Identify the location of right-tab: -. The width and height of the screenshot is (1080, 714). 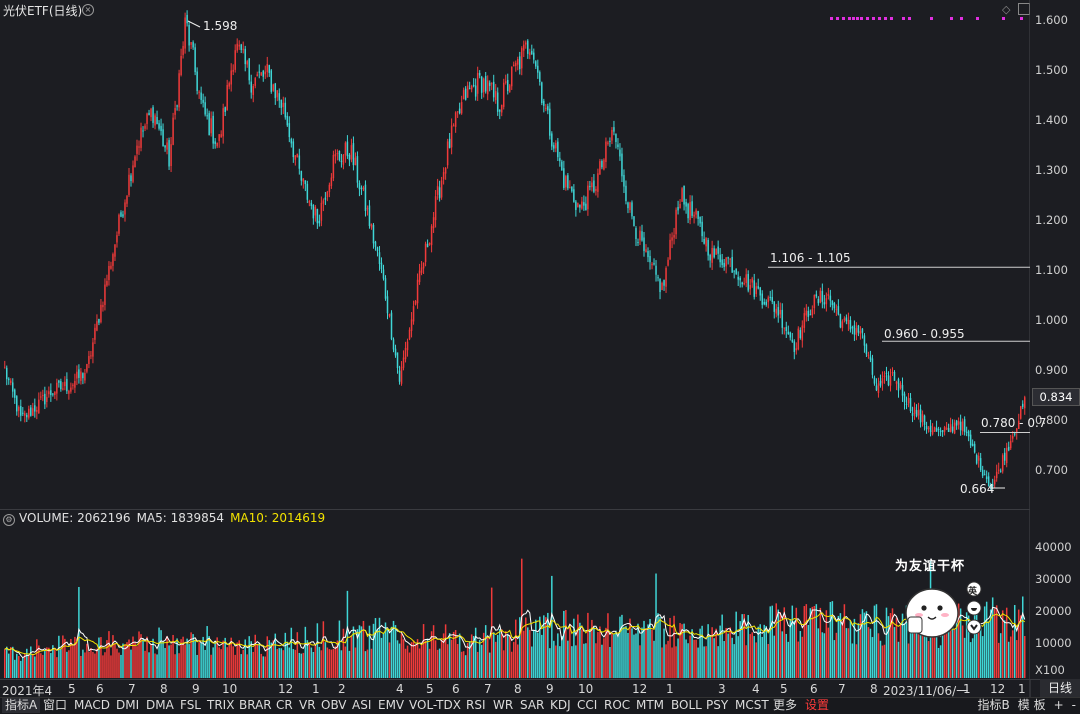
(1074, 705).